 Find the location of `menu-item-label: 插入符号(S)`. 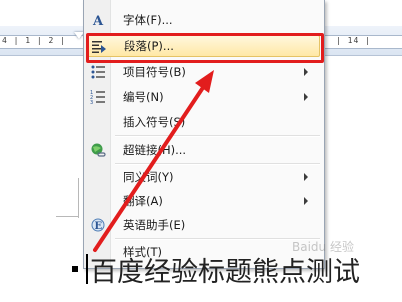

menu-item-label: 插入符号(S) is located at coordinates (154, 122).